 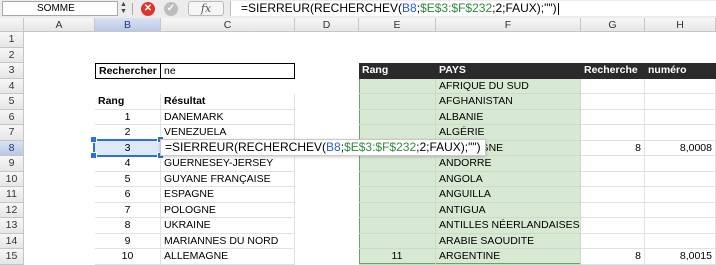 I want to click on rang-cell: 4, so click(x=128, y=164).